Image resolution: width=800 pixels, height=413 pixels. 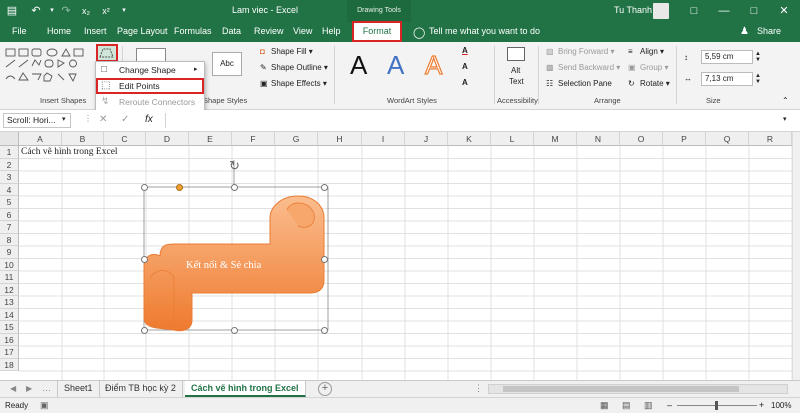 I want to click on shape-effects-icon: ▣, so click(x=264, y=83).